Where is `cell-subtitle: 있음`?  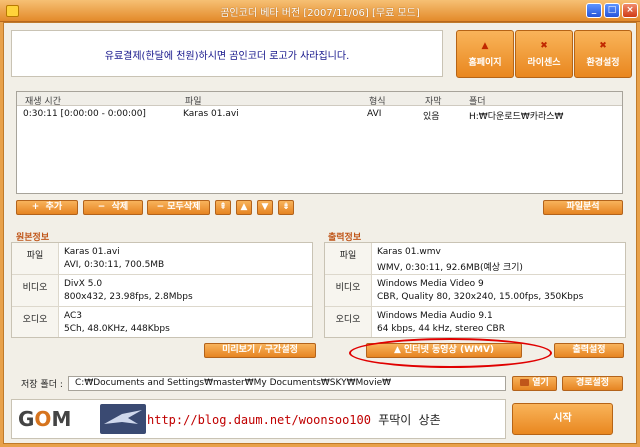 cell-subtitle: 있음 is located at coordinates (431, 117).